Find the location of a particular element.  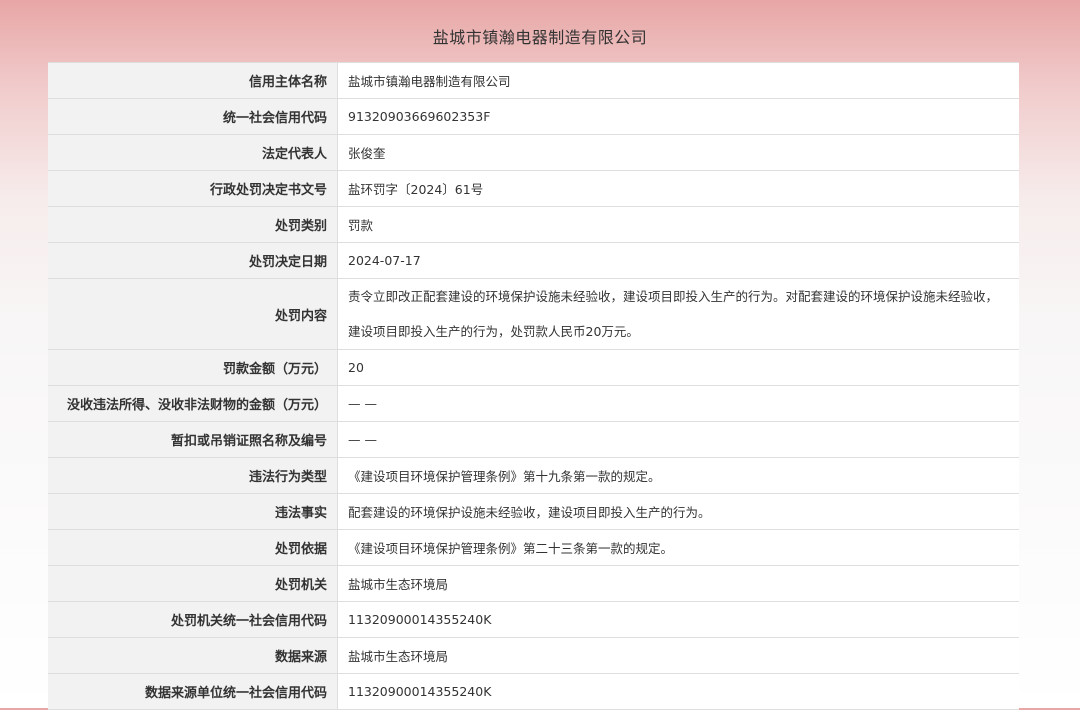

table-row-violation-type: 违法行为类型 《建设项目环境保护管理条例》第十九条第一款的规定。 is located at coordinates (533, 476).